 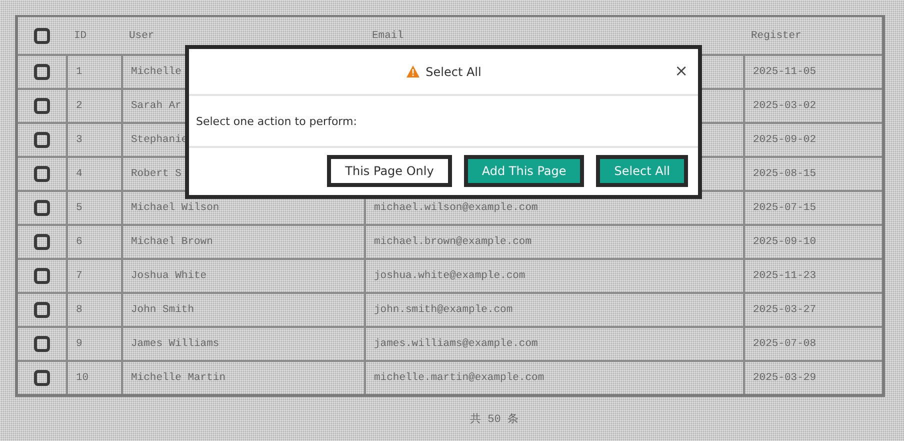 What do you see at coordinates (156, 174) in the screenshot?
I see `table-cell: Robert S` at bounding box center [156, 174].